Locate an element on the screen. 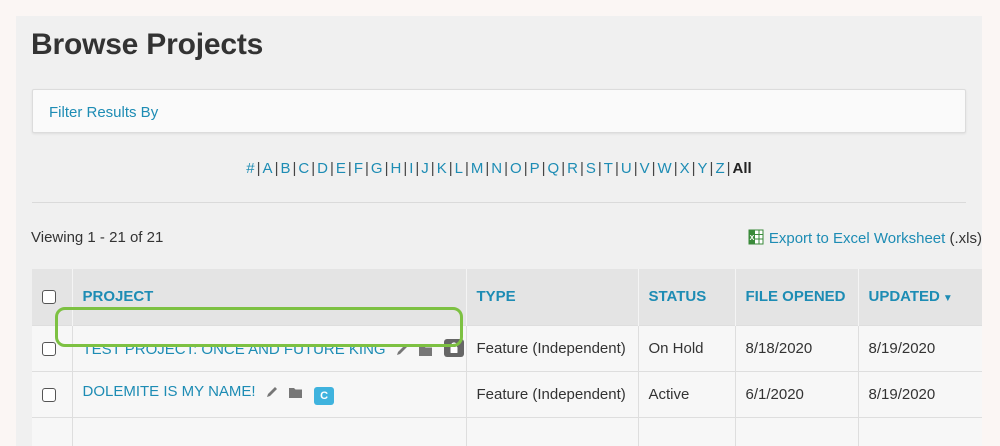 Image resolution: width=1000 pixels, height=446 pixels. column-header-updated: UPDATED ▼ is located at coordinates (920, 297).